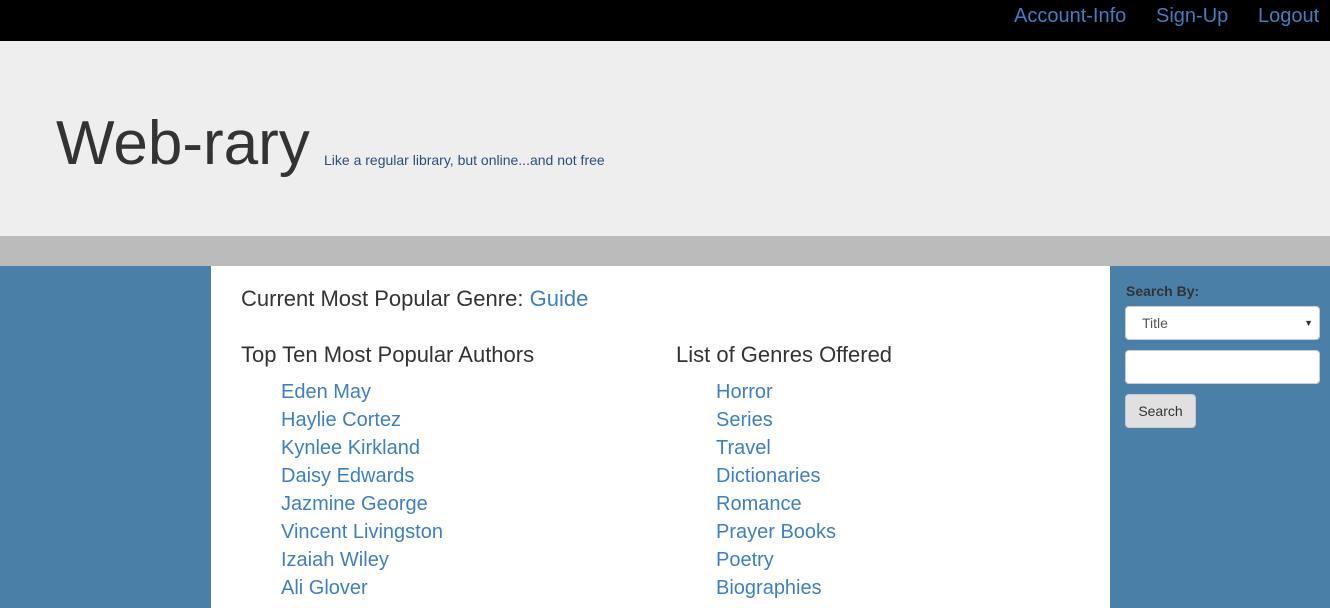 This screenshot has height=608, width=1330. What do you see at coordinates (768, 476) in the screenshot?
I see `genre-link: Dictionaries` at bounding box center [768, 476].